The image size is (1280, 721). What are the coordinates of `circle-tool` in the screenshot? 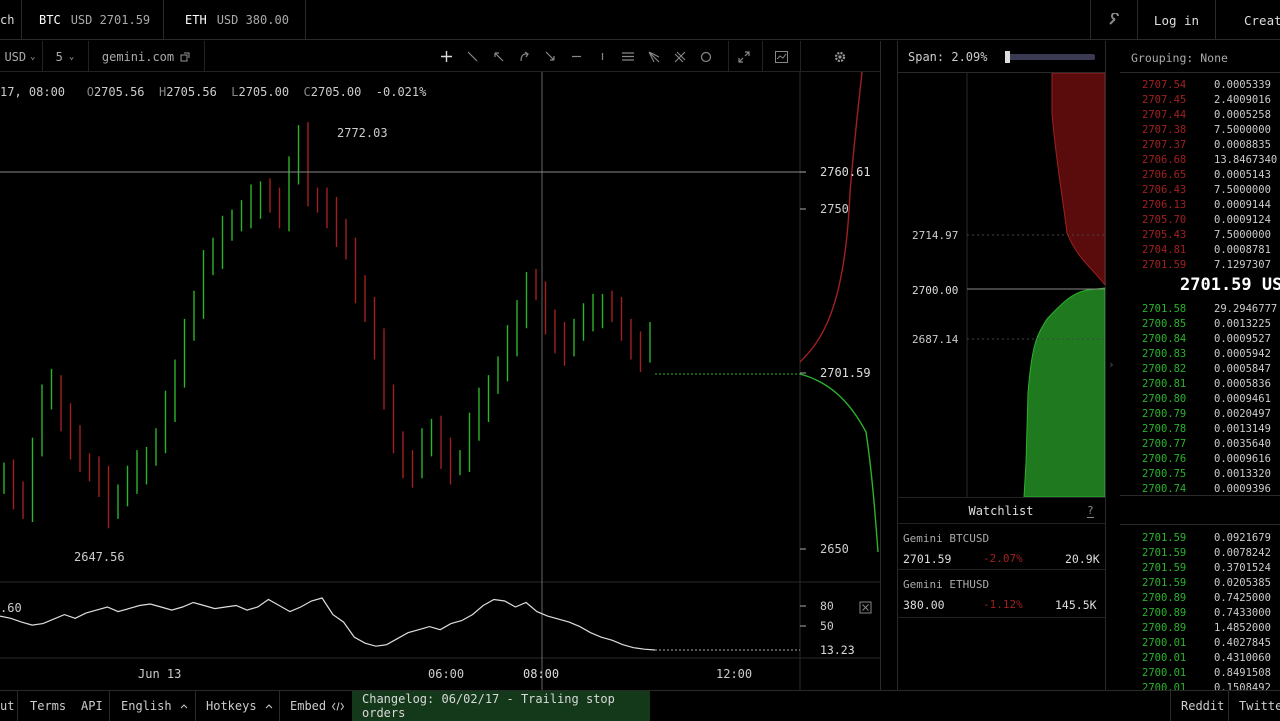 It's located at (706, 56).